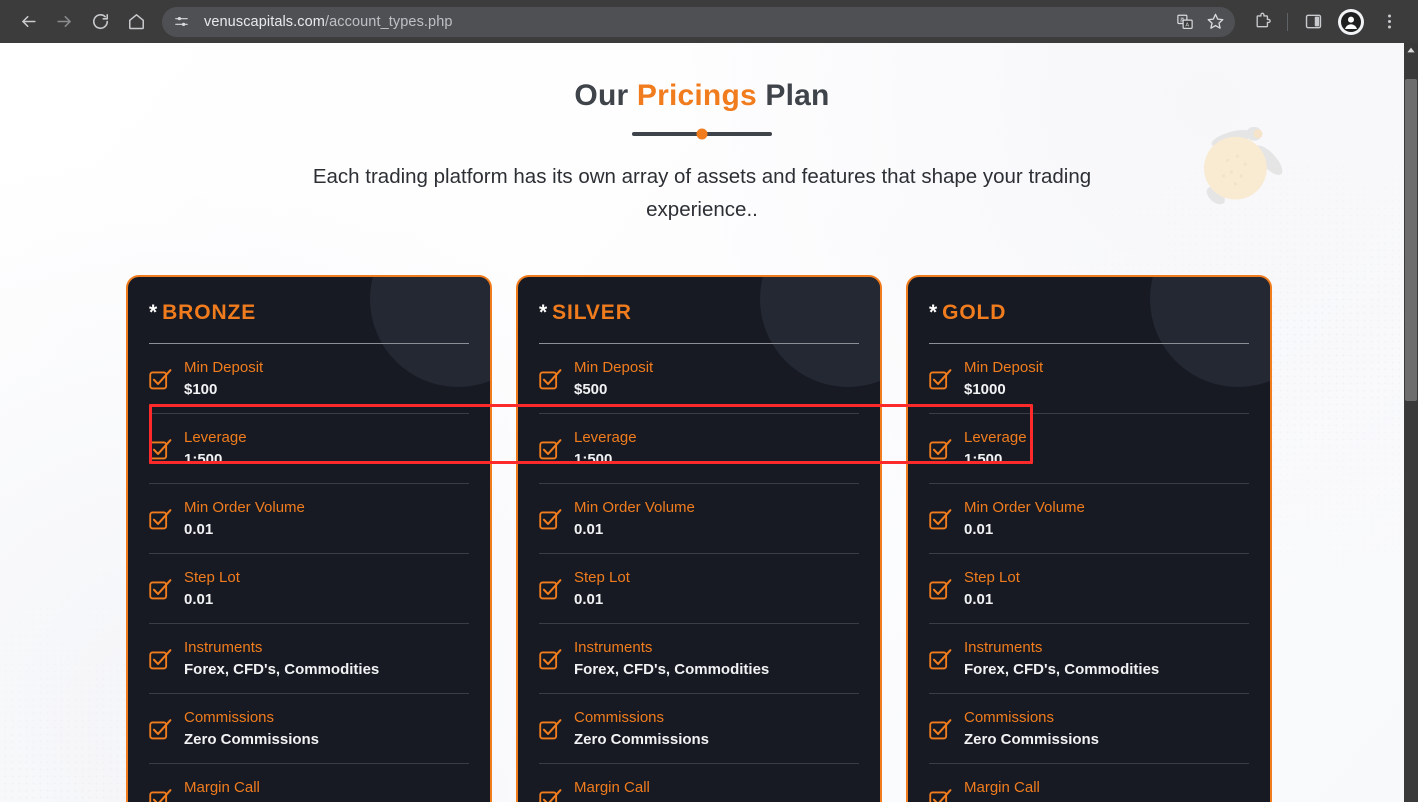 The width and height of the screenshot is (1418, 802). What do you see at coordinates (244, 519) in the screenshot?
I see `feature-text: Min Order Volume 0.01` at bounding box center [244, 519].